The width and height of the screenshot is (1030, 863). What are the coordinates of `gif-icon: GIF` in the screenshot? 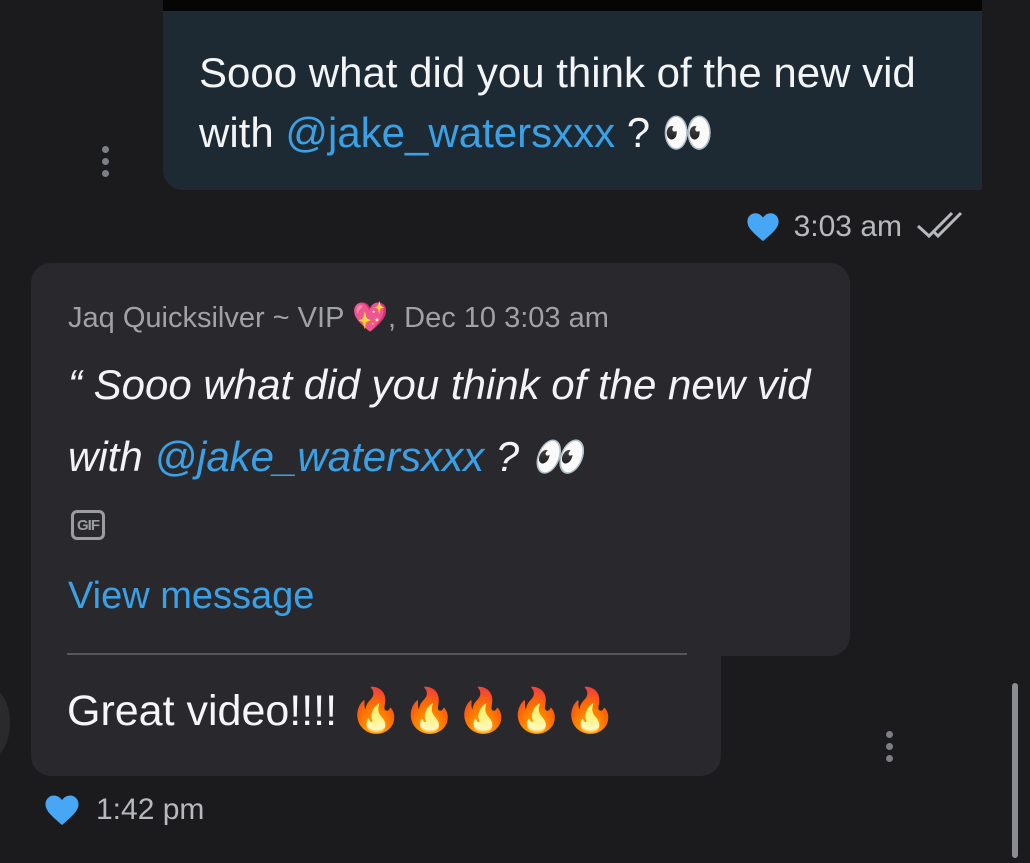 It's located at (88, 525).